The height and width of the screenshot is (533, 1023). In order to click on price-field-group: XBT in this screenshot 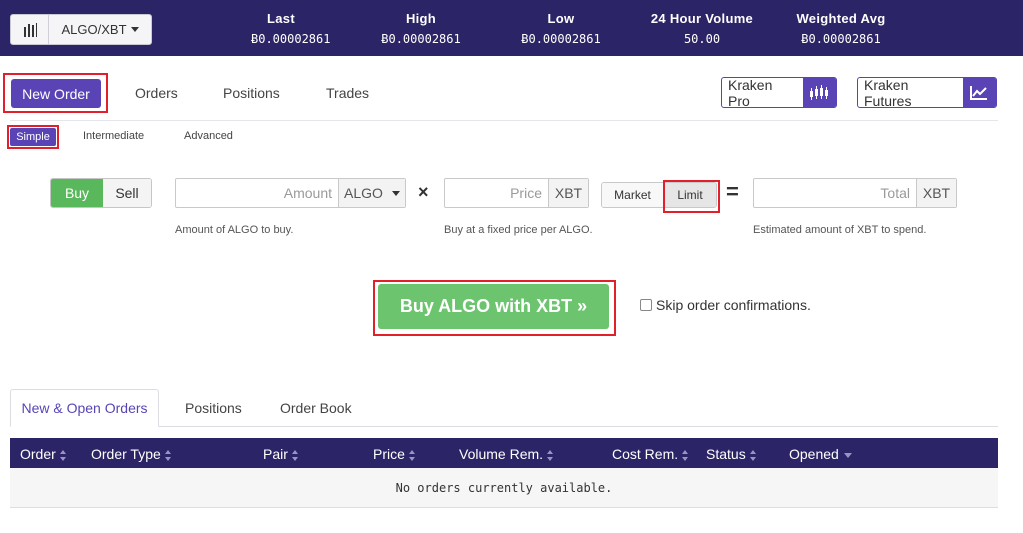, I will do `click(516, 193)`.